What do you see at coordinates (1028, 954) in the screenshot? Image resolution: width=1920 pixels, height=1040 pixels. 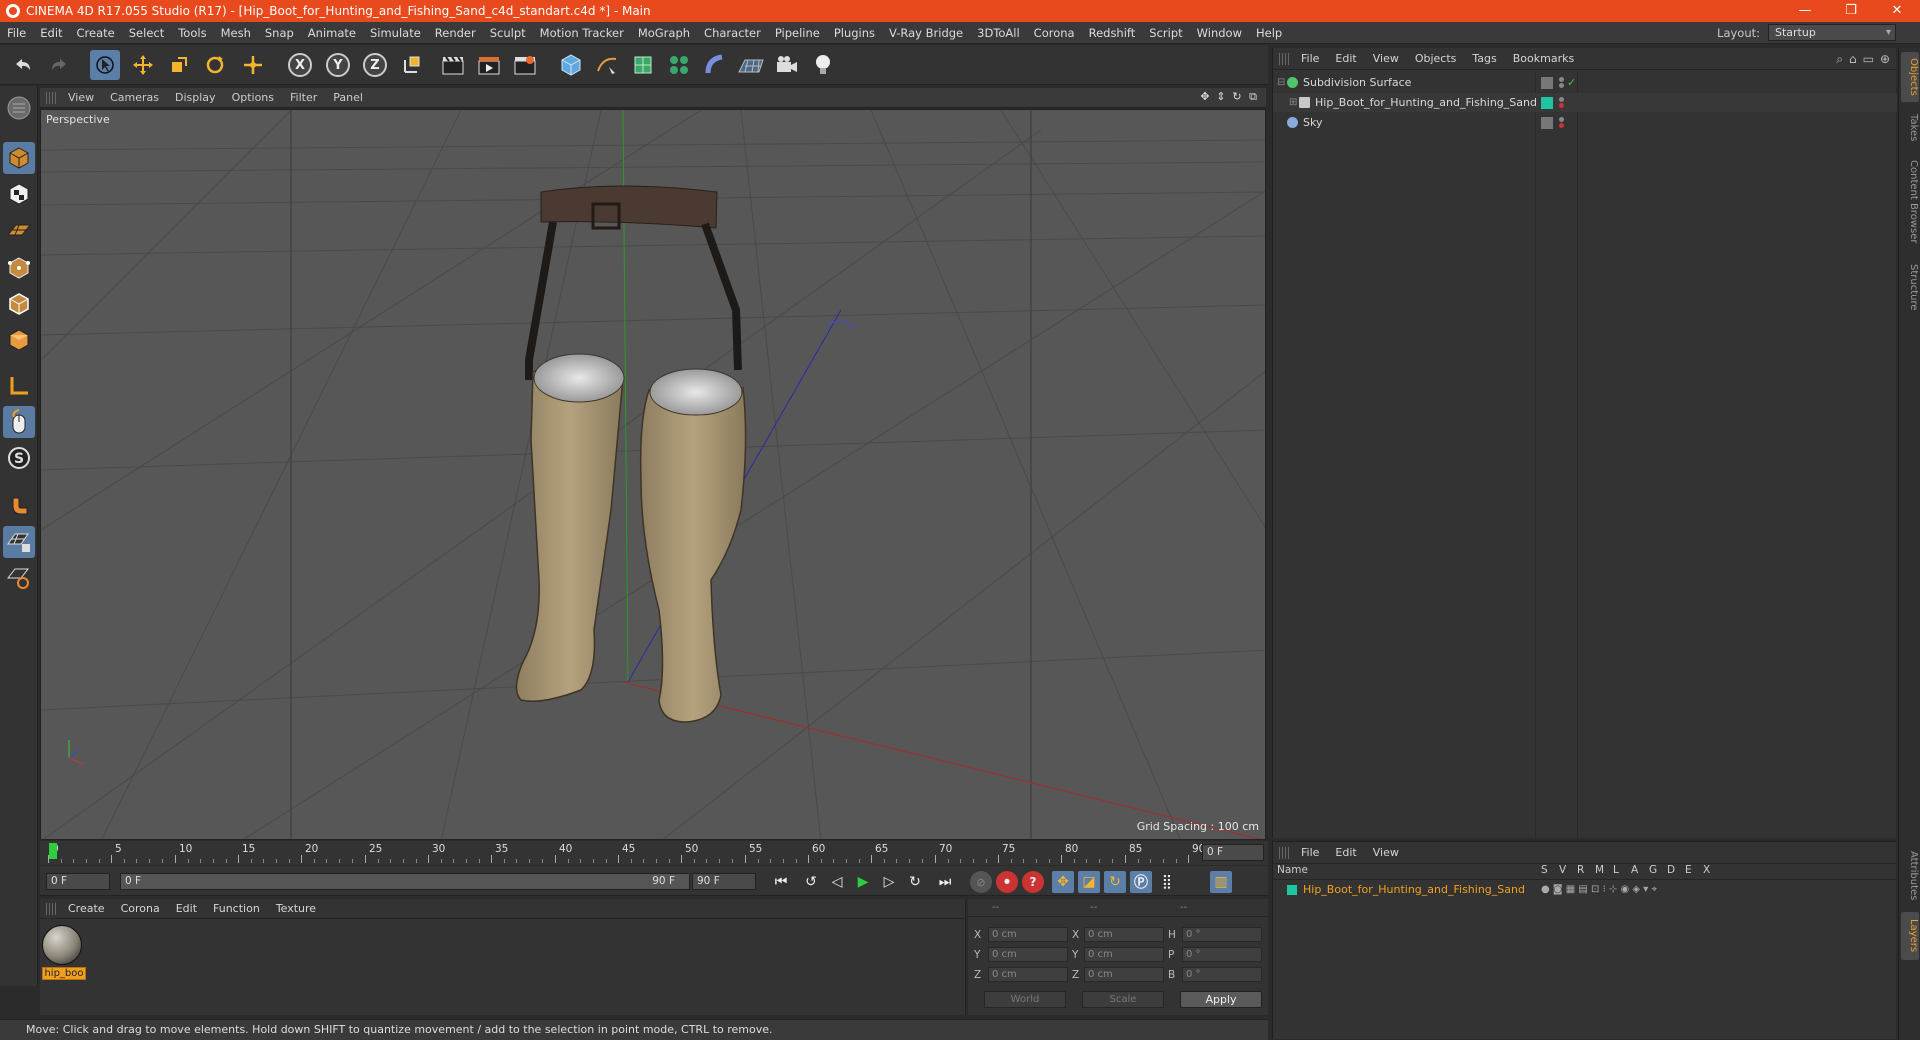 I see `coord-pos-y-field: 0 cm` at bounding box center [1028, 954].